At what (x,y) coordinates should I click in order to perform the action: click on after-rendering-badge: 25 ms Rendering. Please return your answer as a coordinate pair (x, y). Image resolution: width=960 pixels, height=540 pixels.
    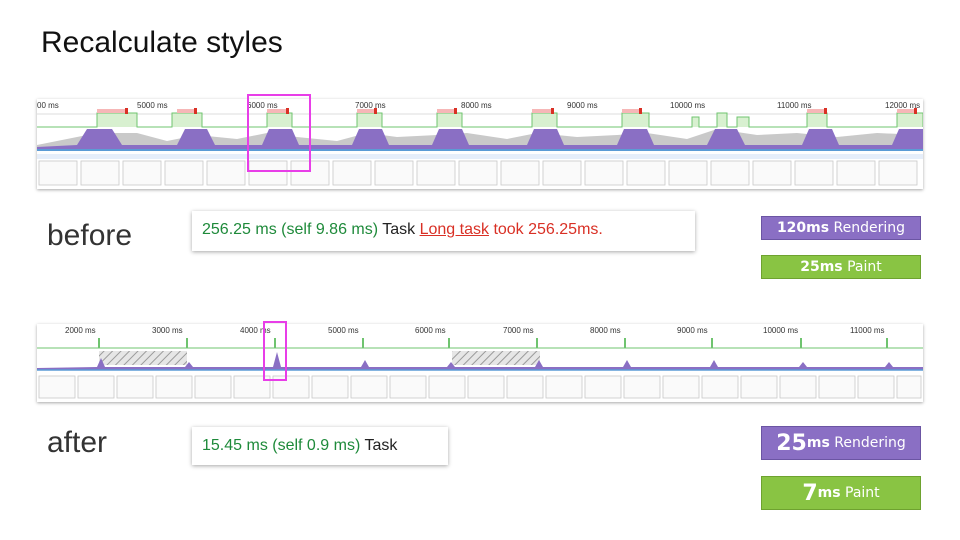
    Looking at the image, I should click on (841, 443).